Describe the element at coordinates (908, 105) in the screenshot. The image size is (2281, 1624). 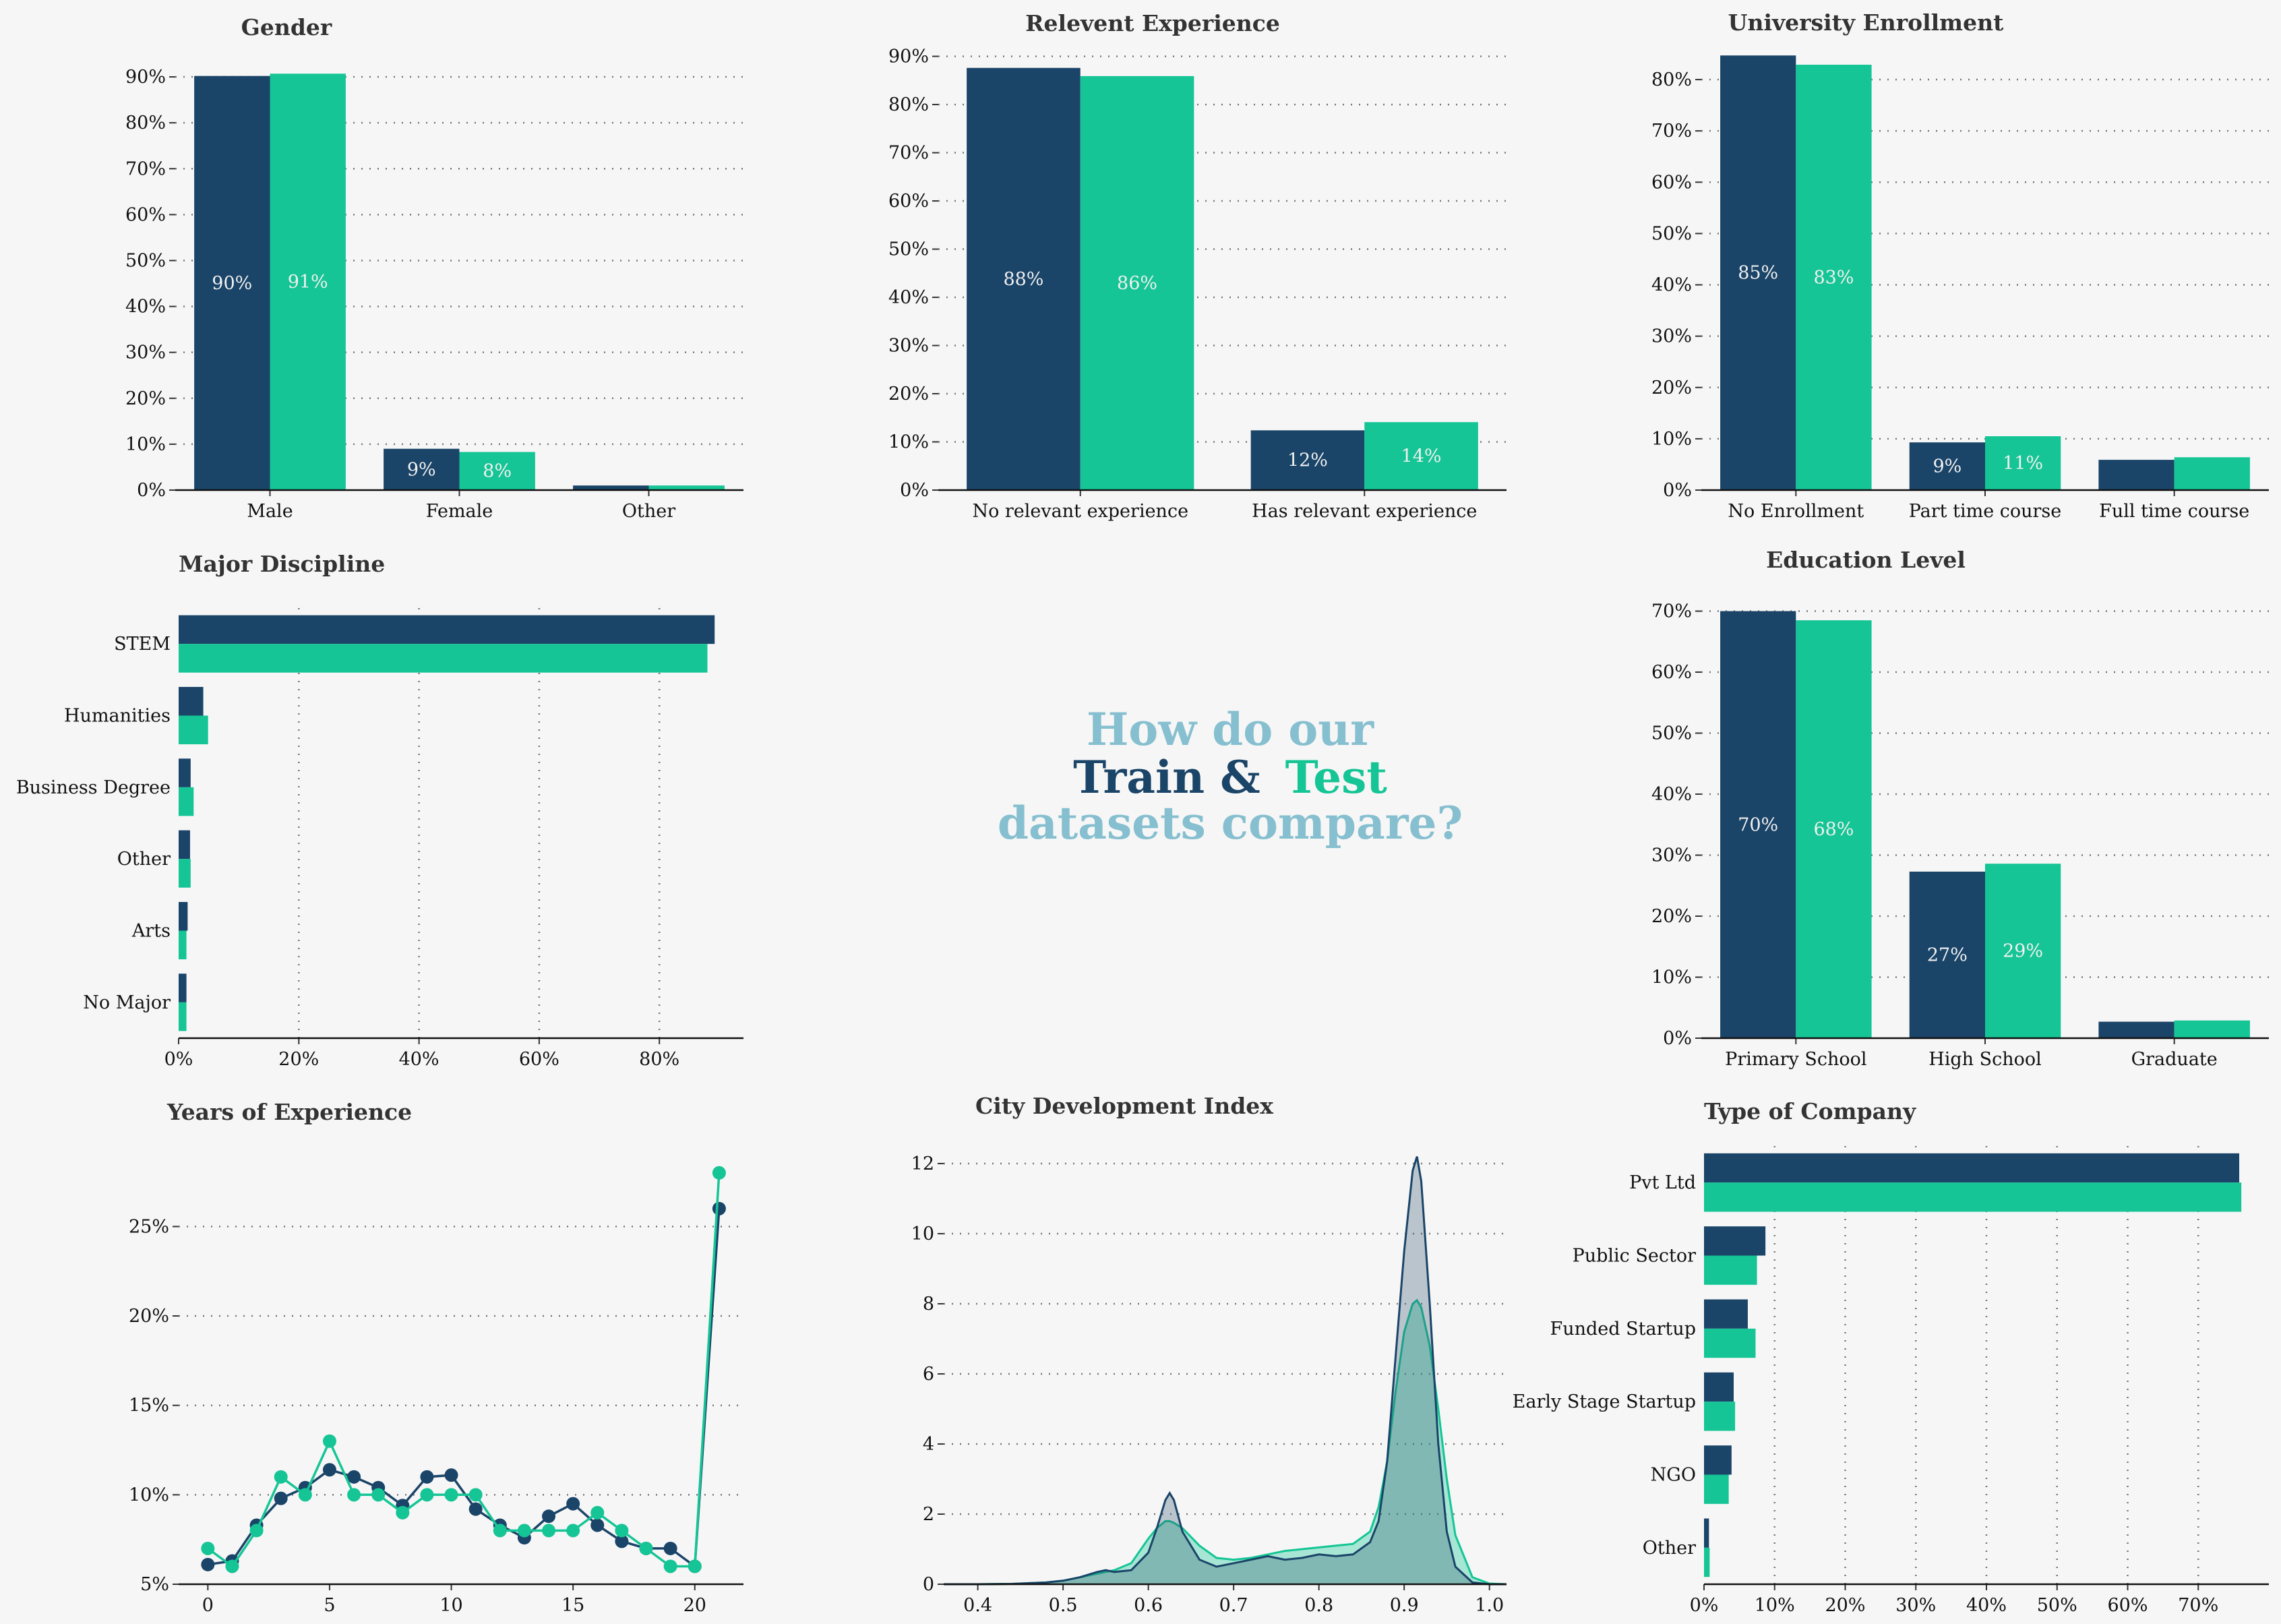
I see `y-tick-label: 80%` at that location.